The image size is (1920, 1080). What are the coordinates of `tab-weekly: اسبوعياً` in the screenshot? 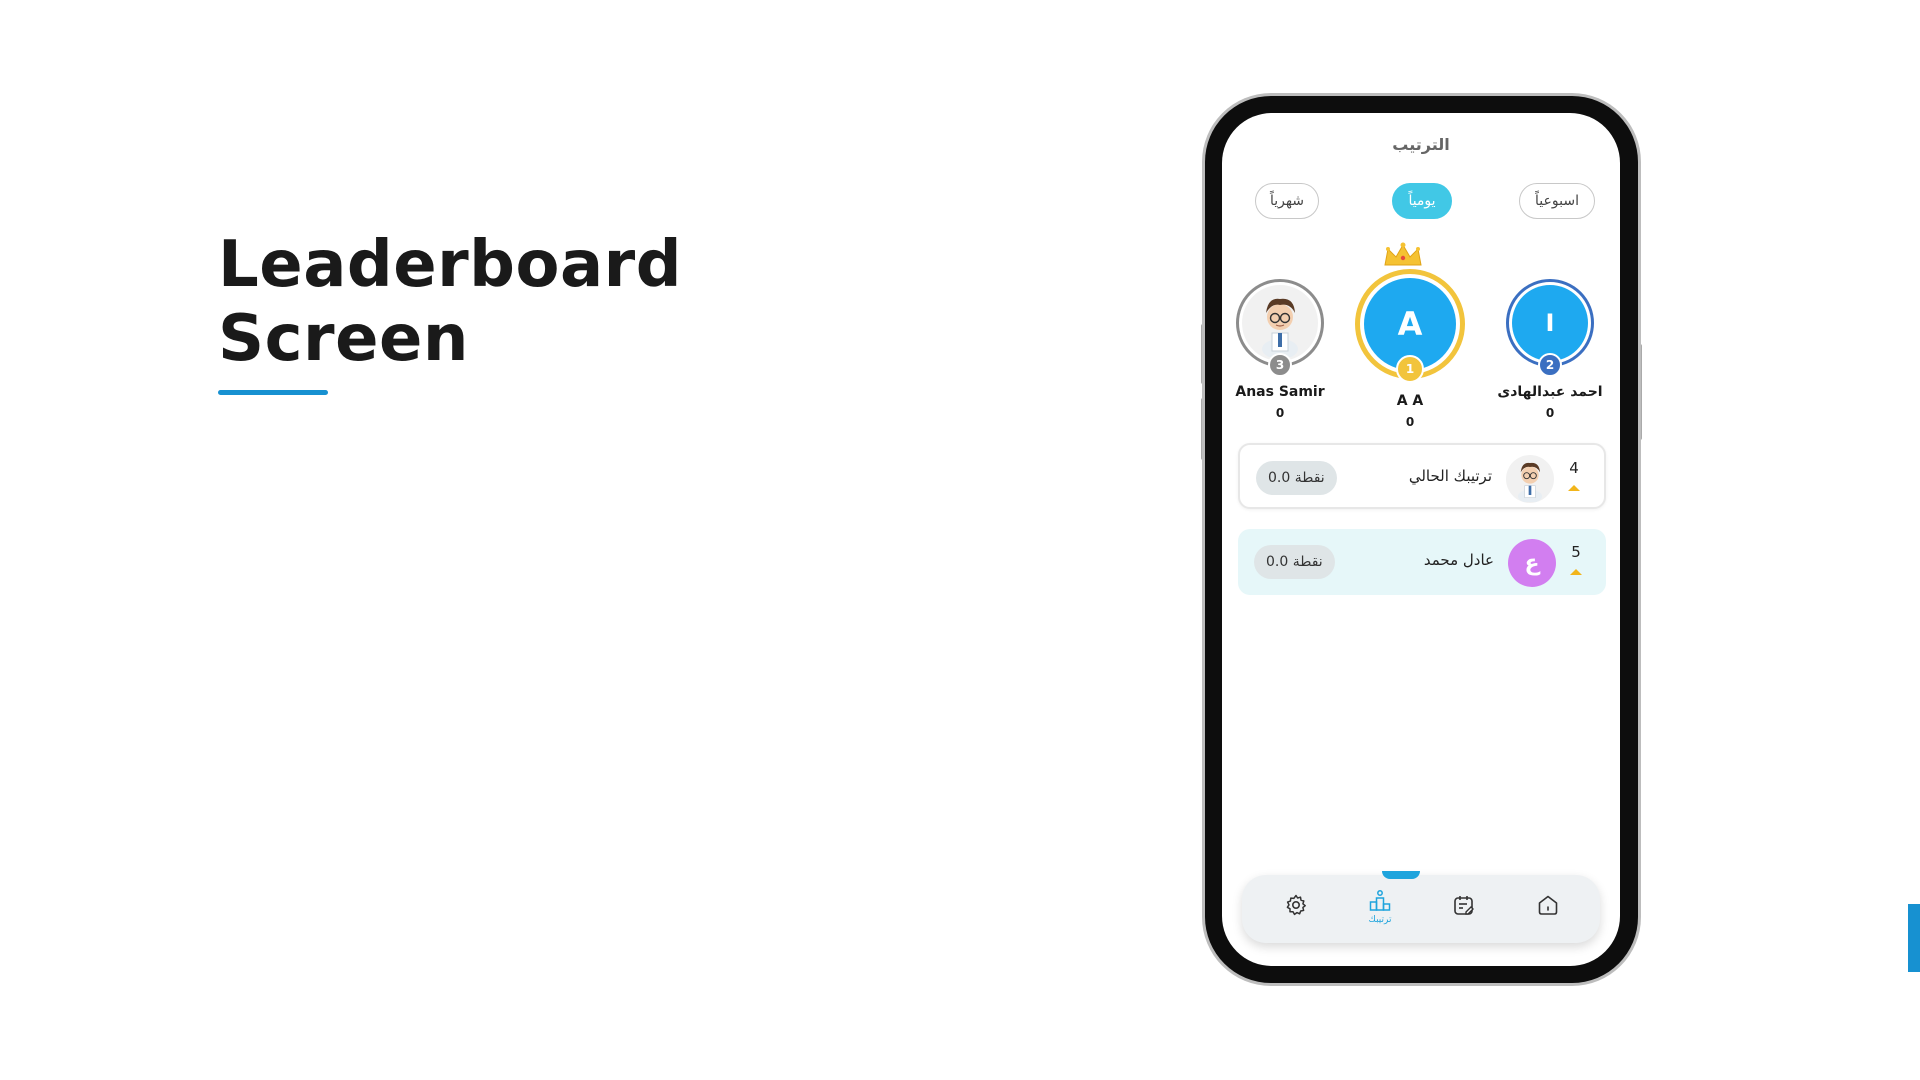 It's located at (1557, 201).